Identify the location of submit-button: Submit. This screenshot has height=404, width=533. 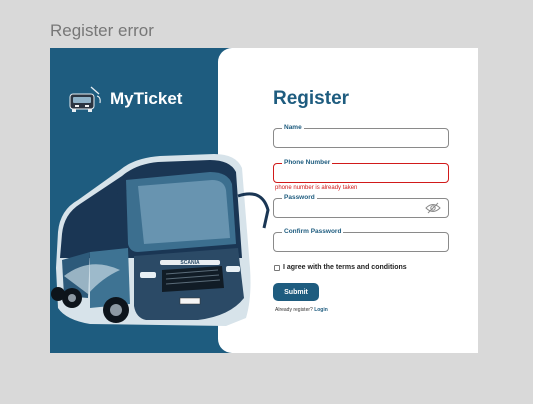
(296, 292).